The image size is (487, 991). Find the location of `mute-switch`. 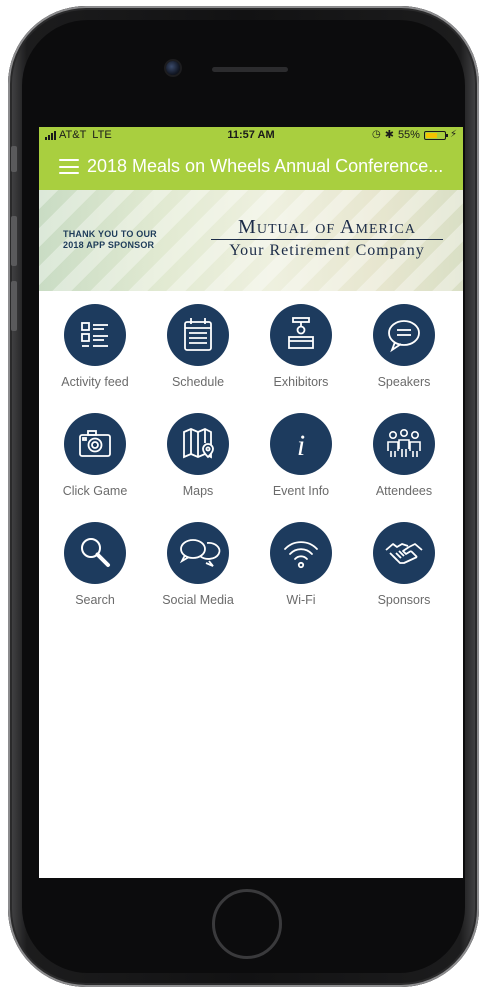

mute-switch is located at coordinates (14, 159).